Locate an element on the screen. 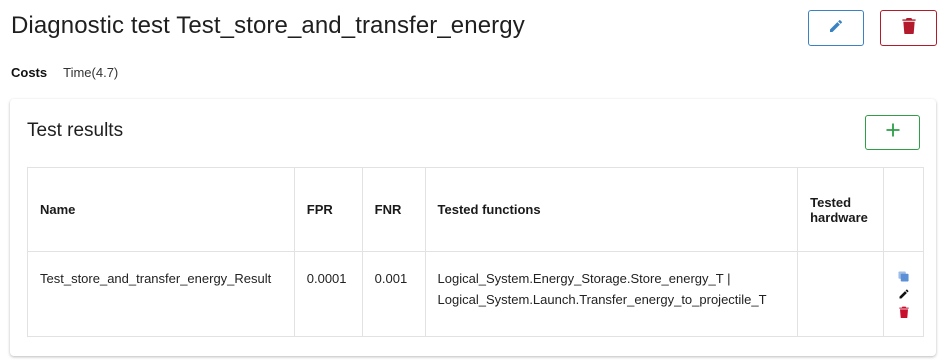  costs-row: Costs Time(4.7) is located at coordinates (64, 72).